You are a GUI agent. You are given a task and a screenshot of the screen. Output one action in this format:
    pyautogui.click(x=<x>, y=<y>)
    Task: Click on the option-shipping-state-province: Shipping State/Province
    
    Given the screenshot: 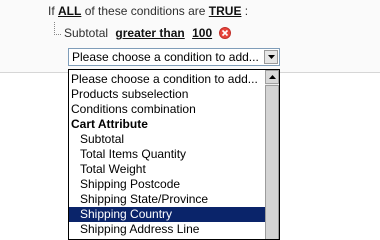 What is the action you would take?
    pyautogui.click(x=167, y=199)
    